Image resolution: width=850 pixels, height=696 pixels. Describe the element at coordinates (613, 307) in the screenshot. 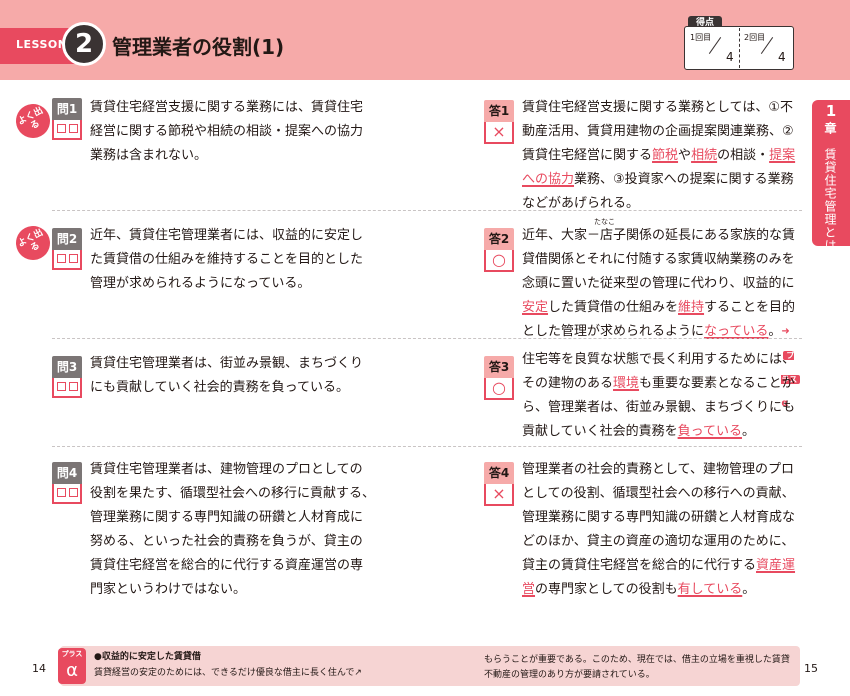

I see `answer-text-run: した賃貸借の仕組みを` at that location.